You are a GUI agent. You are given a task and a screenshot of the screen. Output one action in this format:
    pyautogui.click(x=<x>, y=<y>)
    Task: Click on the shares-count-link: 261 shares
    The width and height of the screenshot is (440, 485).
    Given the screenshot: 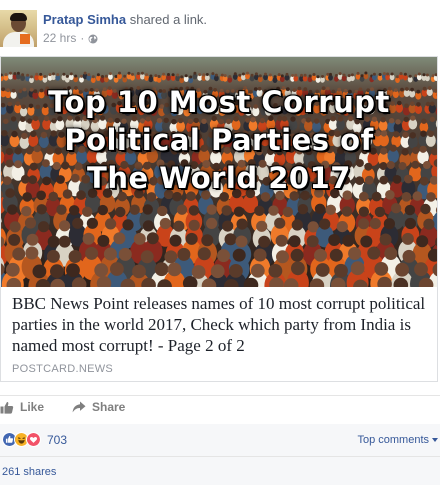 What is the action you would take?
    pyautogui.click(x=29, y=472)
    